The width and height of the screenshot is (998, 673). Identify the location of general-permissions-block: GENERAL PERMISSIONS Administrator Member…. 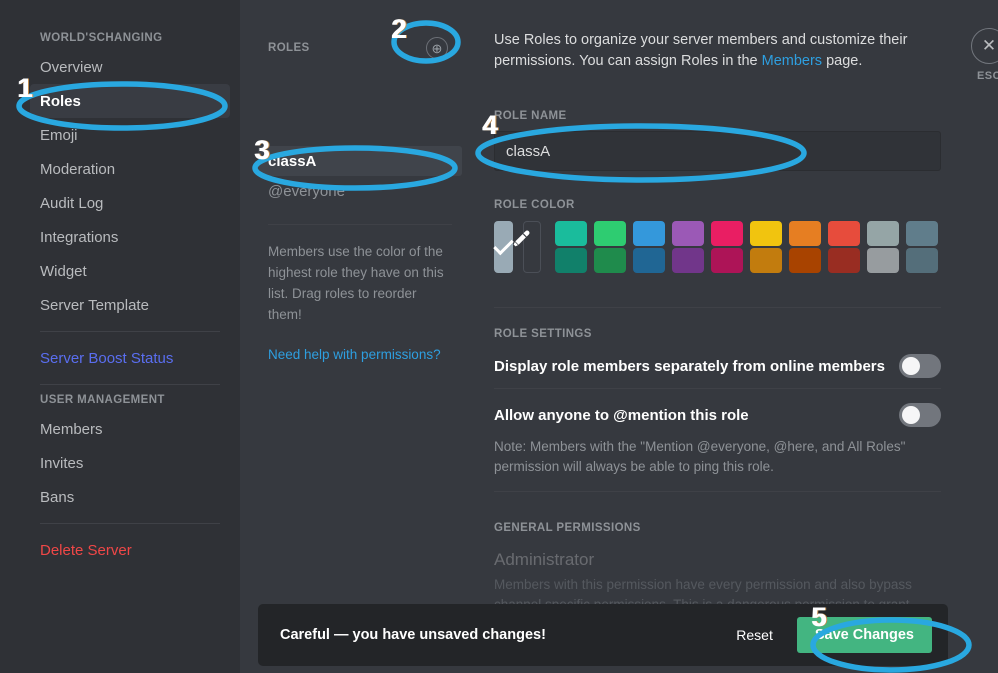
(716, 568).